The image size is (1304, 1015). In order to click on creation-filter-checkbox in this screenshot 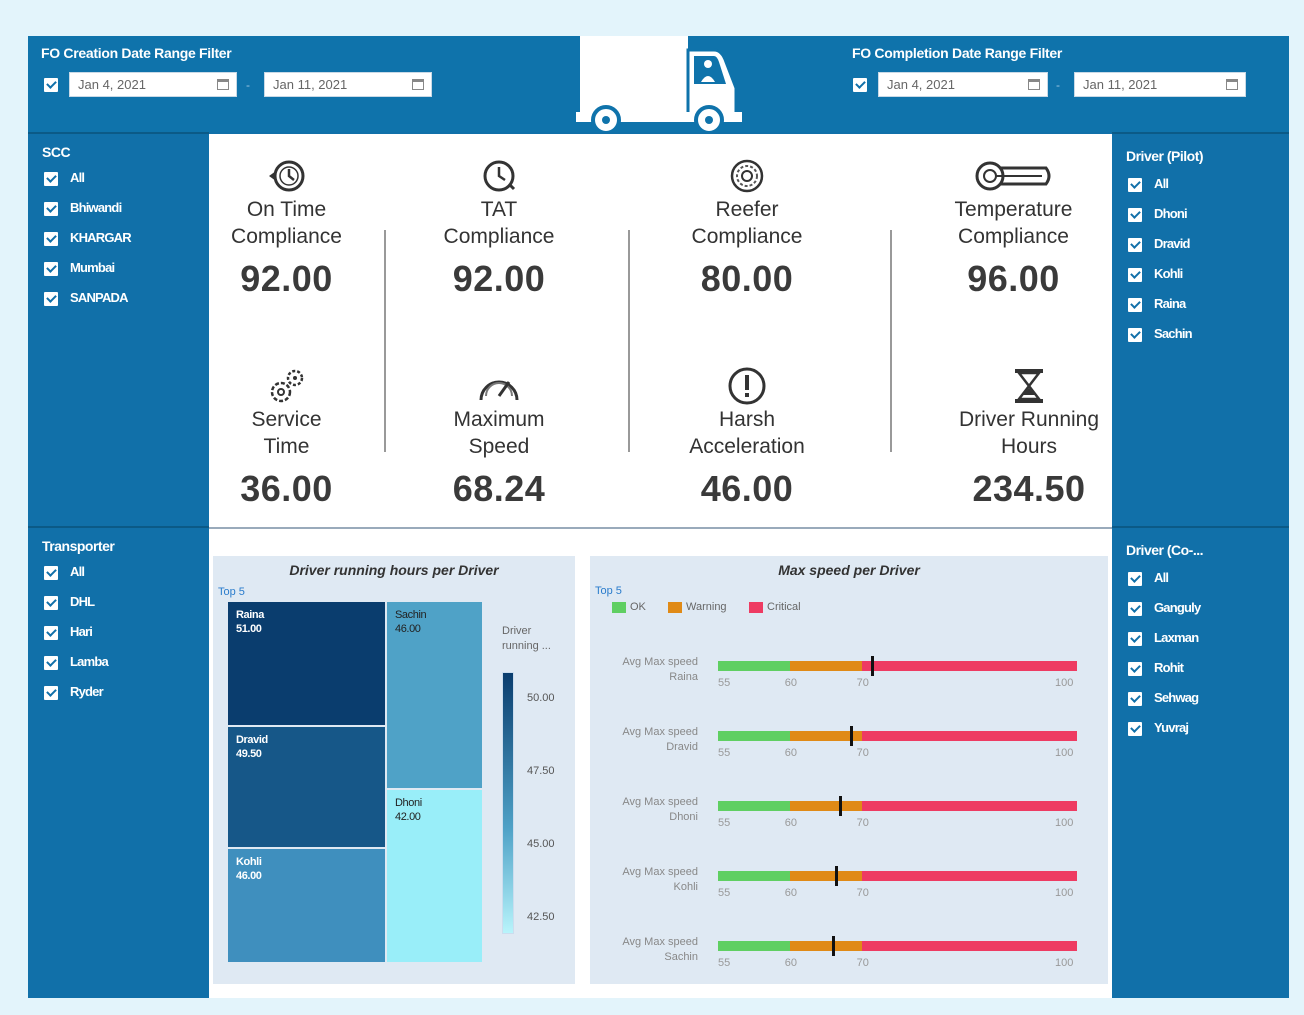, I will do `click(51, 85)`.